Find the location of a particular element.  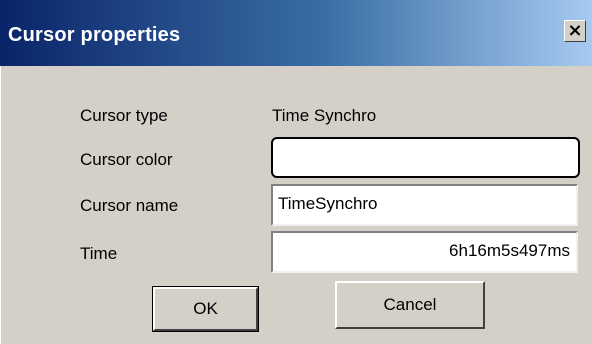

close-button: × is located at coordinates (575, 31).